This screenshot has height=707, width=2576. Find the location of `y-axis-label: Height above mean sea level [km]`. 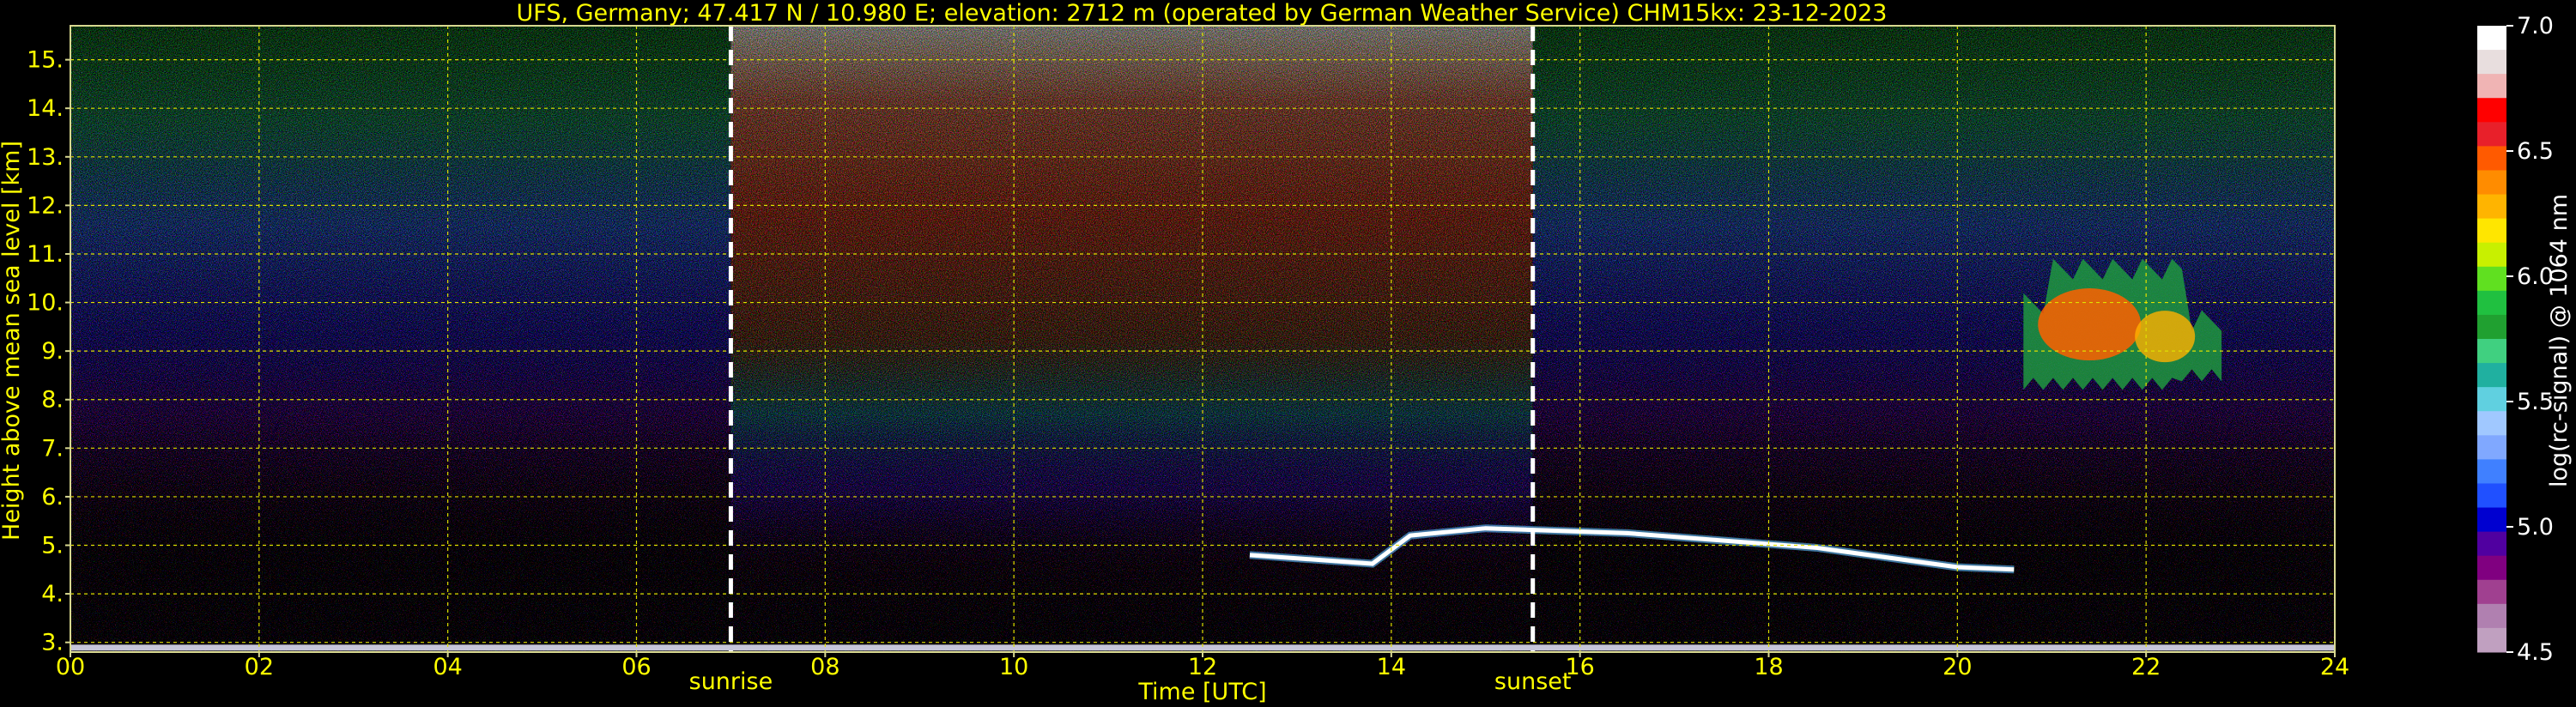

y-axis-label: Height above mean sea level [km] is located at coordinates (12, 341).